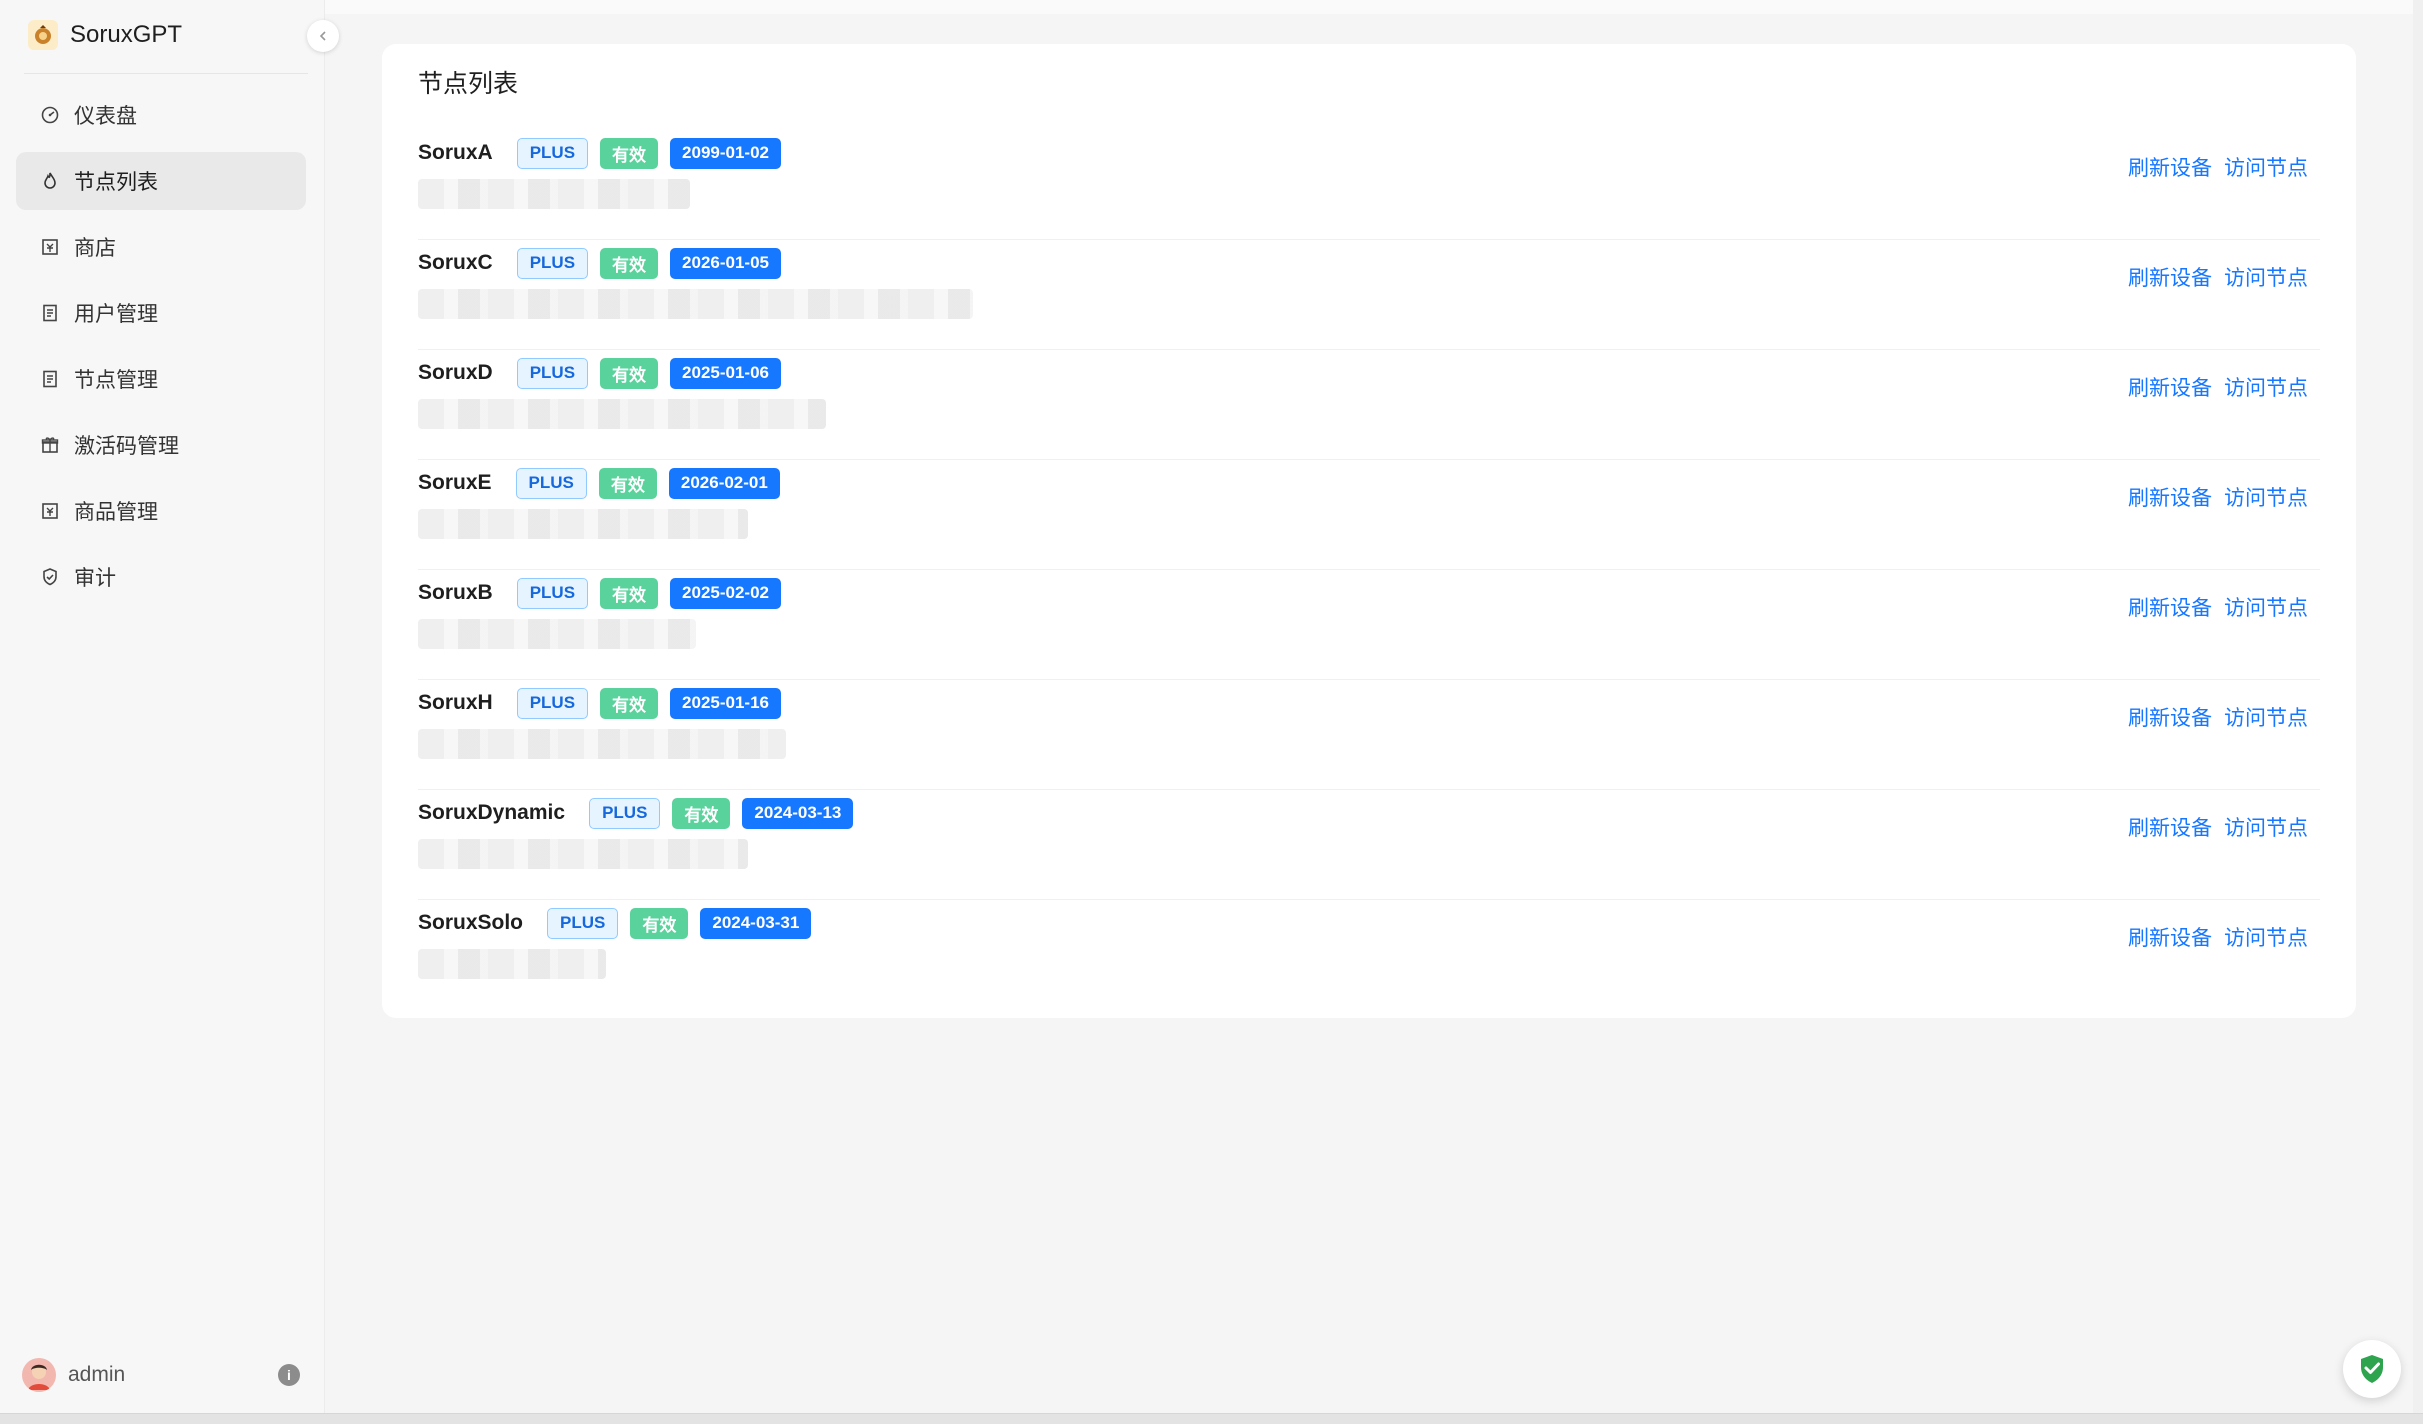 The width and height of the screenshot is (2423, 1424). I want to click on node-name: SoruxSolo, so click(471, 922).